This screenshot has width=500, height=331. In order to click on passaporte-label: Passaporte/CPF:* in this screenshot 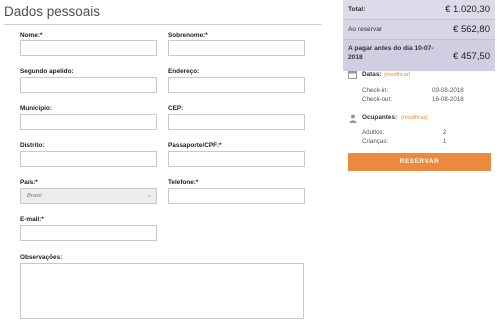, I will do `click(195, 145)`.